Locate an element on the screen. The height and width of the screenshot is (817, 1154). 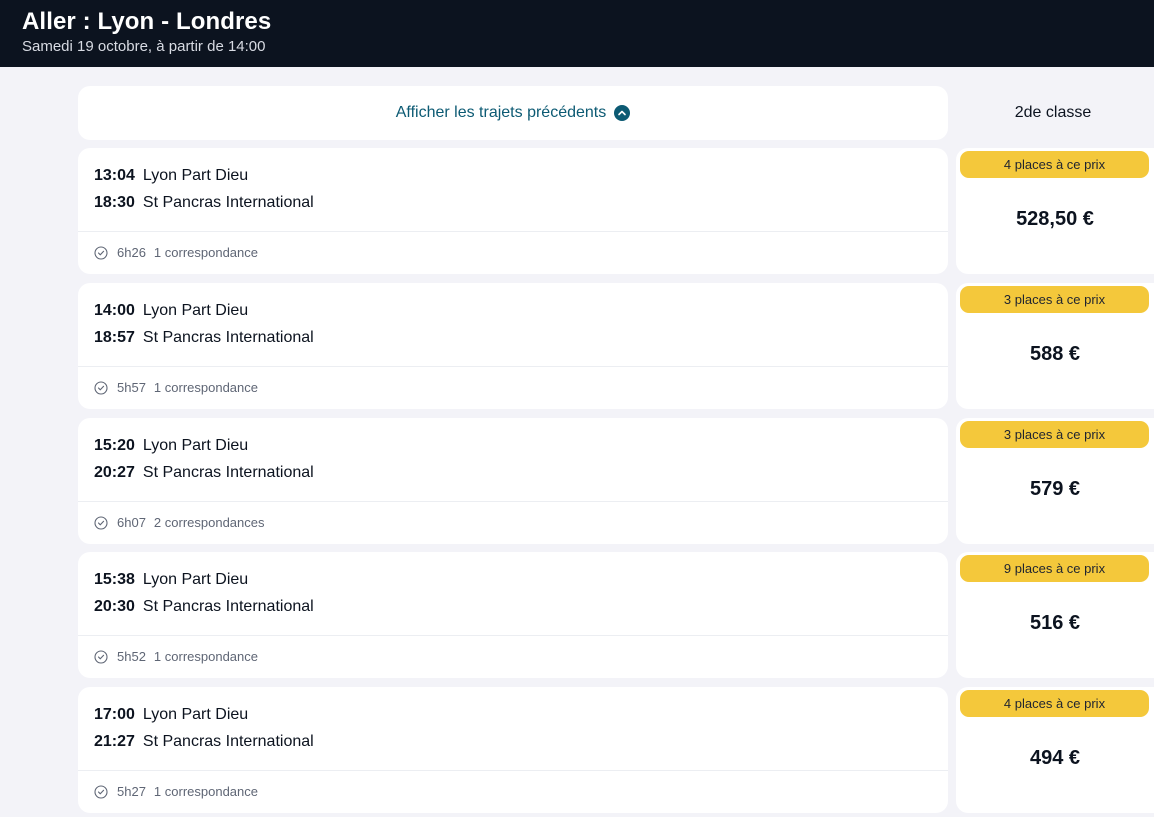
price-card: 4 places à ce prix 528,50 € is located at coordinates (1055, 211).